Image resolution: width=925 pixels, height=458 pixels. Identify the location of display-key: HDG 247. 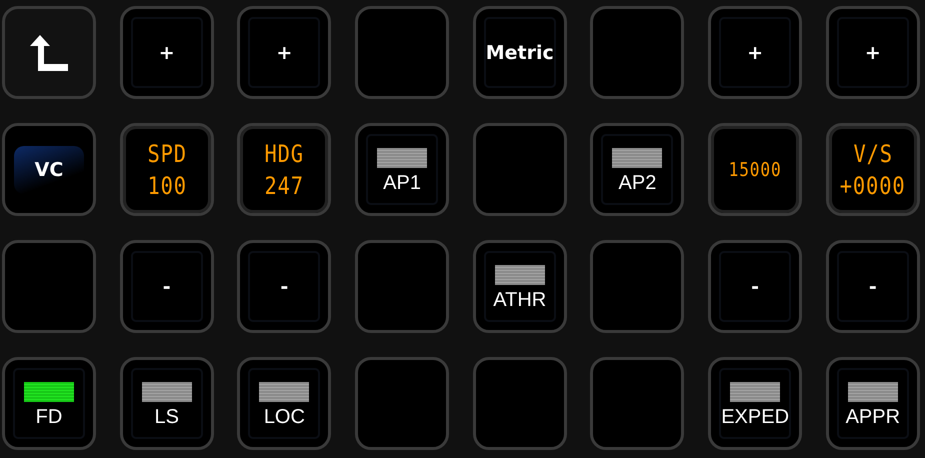
(284, 169).